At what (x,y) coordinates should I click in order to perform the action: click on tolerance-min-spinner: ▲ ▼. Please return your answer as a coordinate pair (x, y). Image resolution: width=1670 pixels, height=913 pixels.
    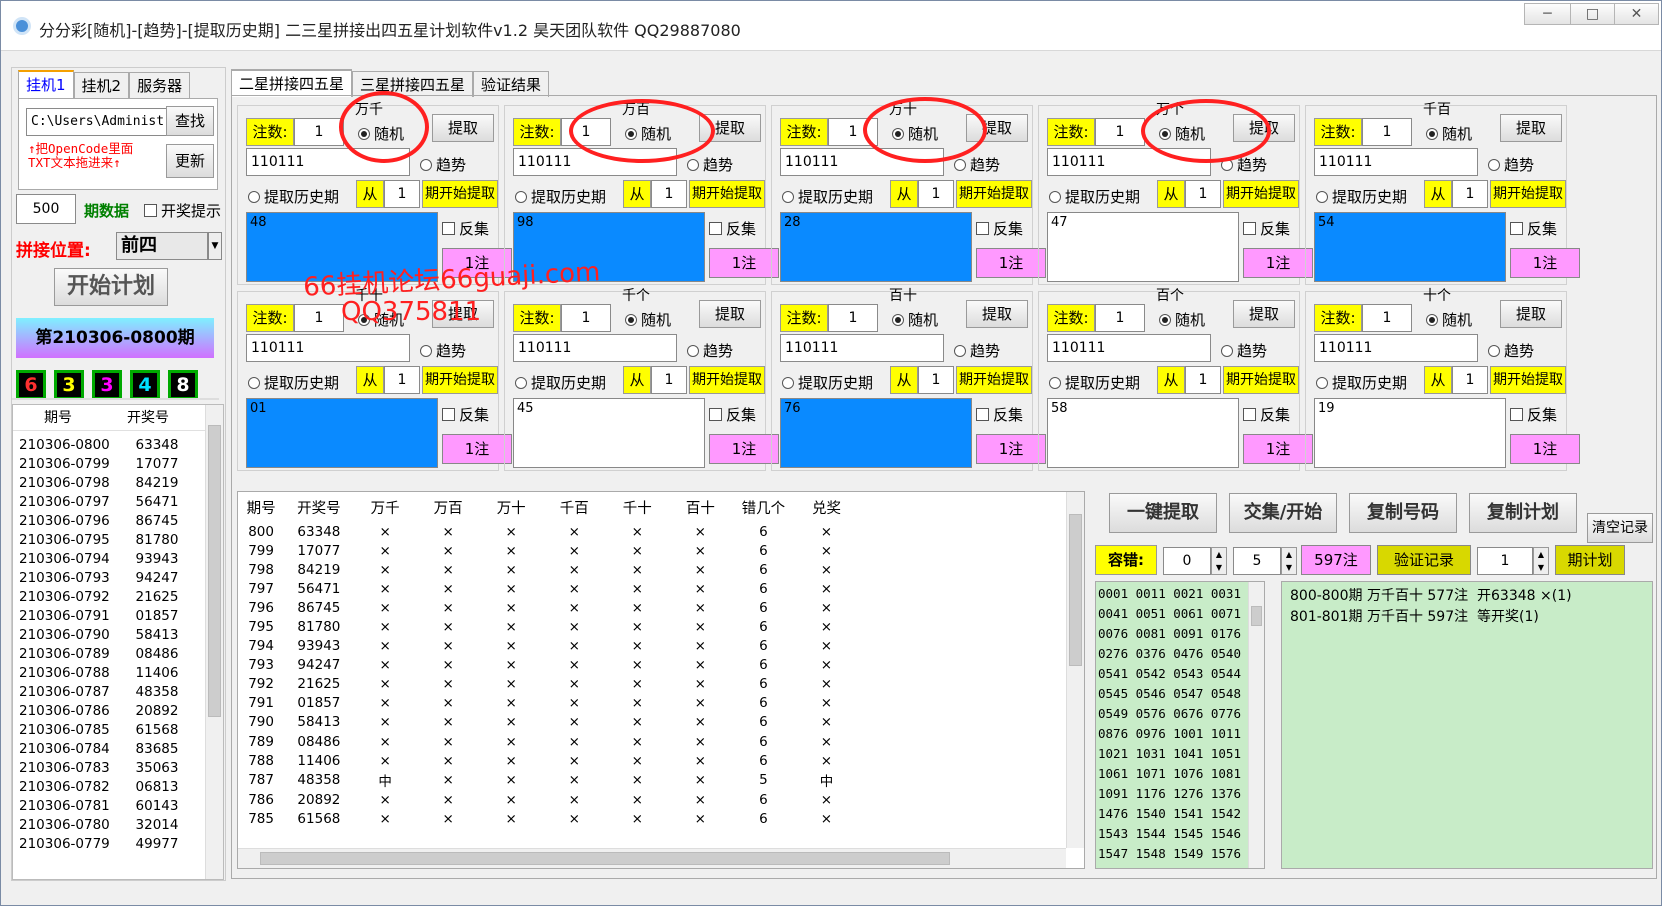
    Looking at the image, I should click on (1219, 561).